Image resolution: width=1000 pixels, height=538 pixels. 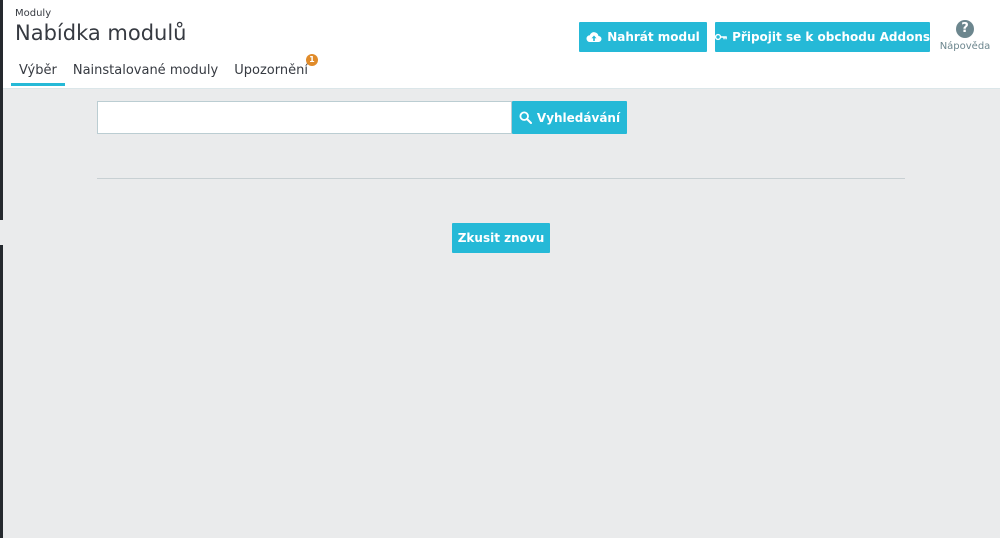 I want to click on tab-notifications-label: Upozornění, so click(x=271, y=70).